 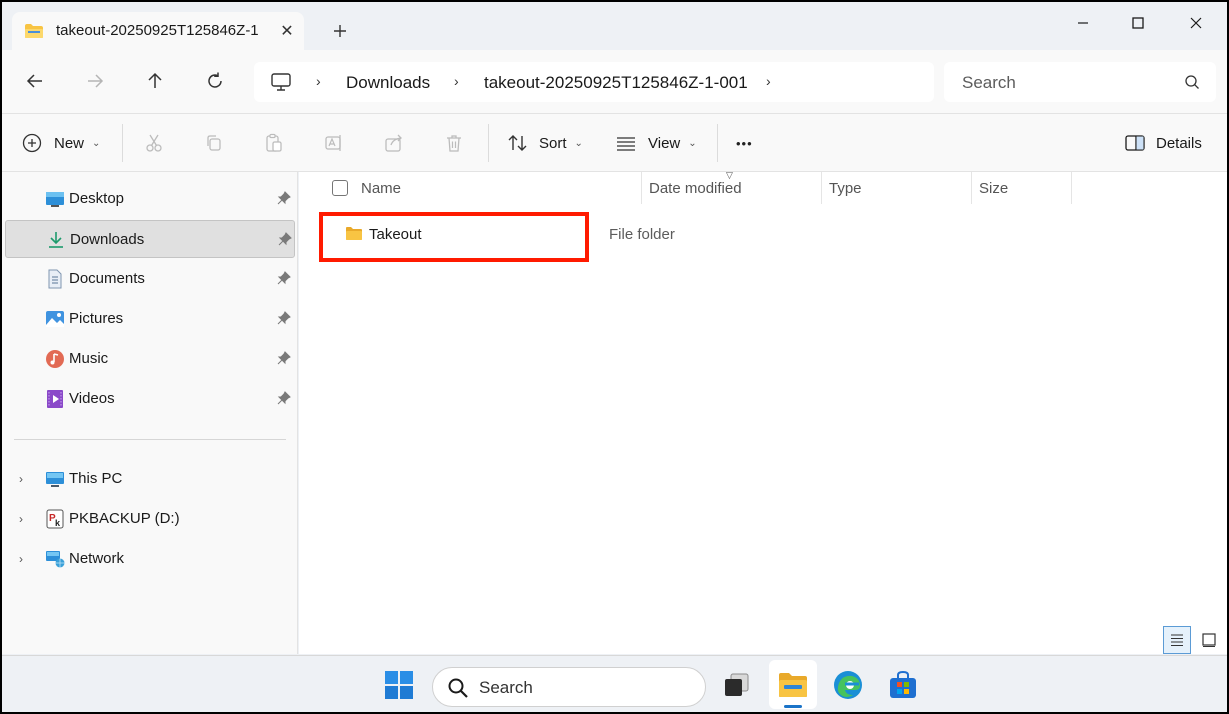 I want to click on tab-title: takeout-20250925T125846Z-1, so click(x=157, y=30).